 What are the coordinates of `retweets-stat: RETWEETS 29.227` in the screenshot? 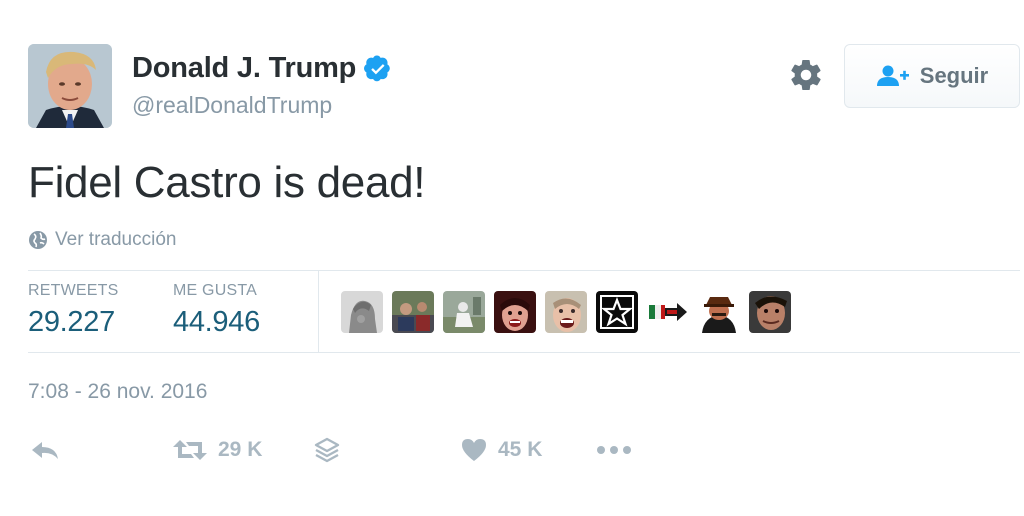 It's located at (73, 310).